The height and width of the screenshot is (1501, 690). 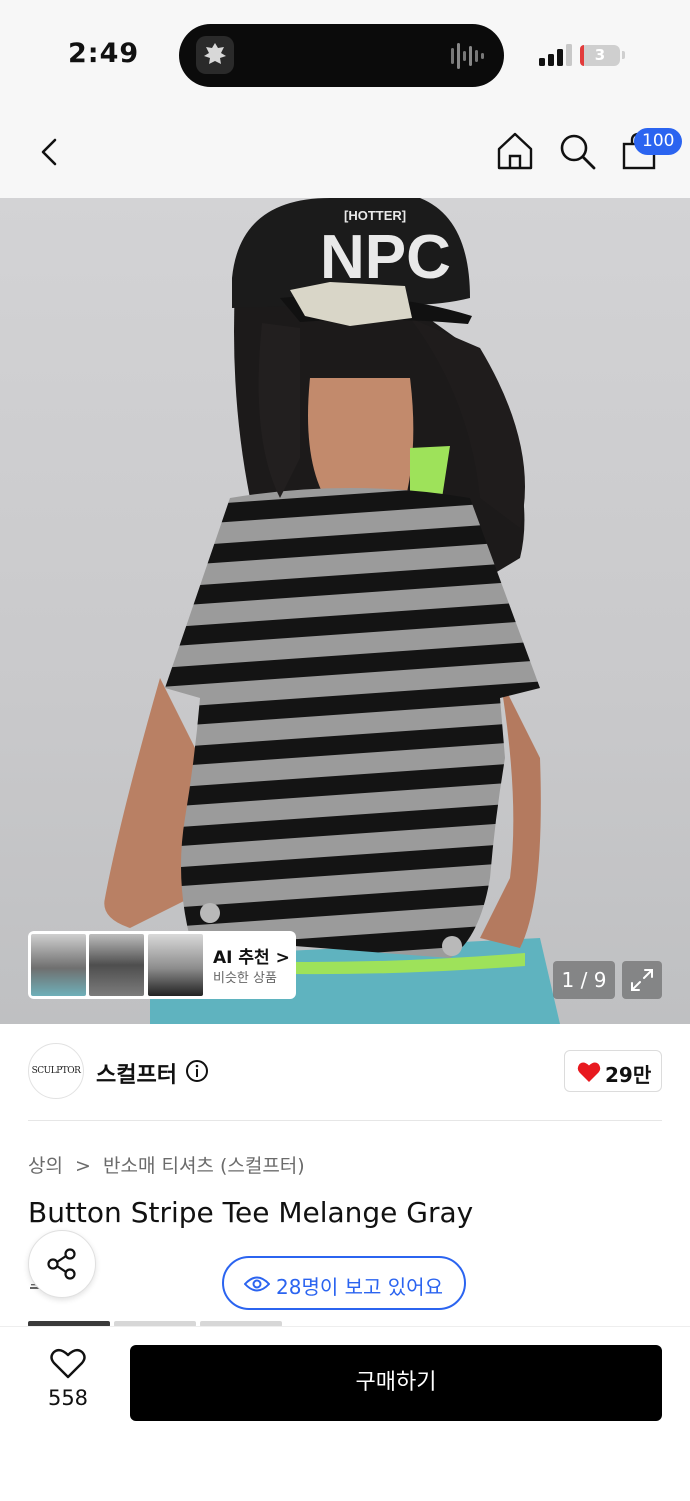 I want to click on product-title: Button Stripe Tee Melange Gray, so click(x=251, y=1212).